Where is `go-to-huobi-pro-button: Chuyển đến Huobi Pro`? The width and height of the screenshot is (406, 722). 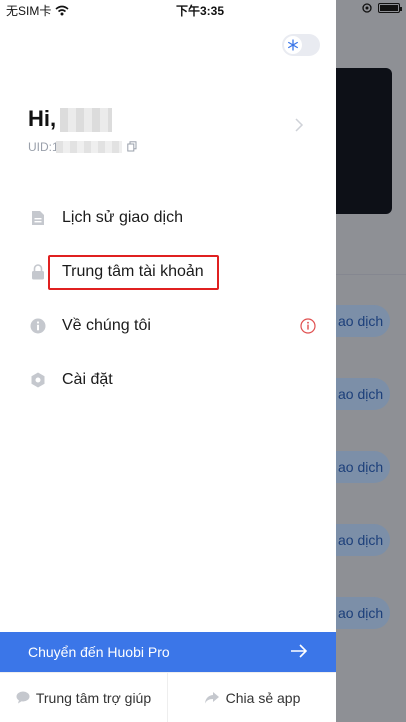 go-to-huobi-pro-button: Chuyển đến Huobi Pro is located at coordinates (168, 652).